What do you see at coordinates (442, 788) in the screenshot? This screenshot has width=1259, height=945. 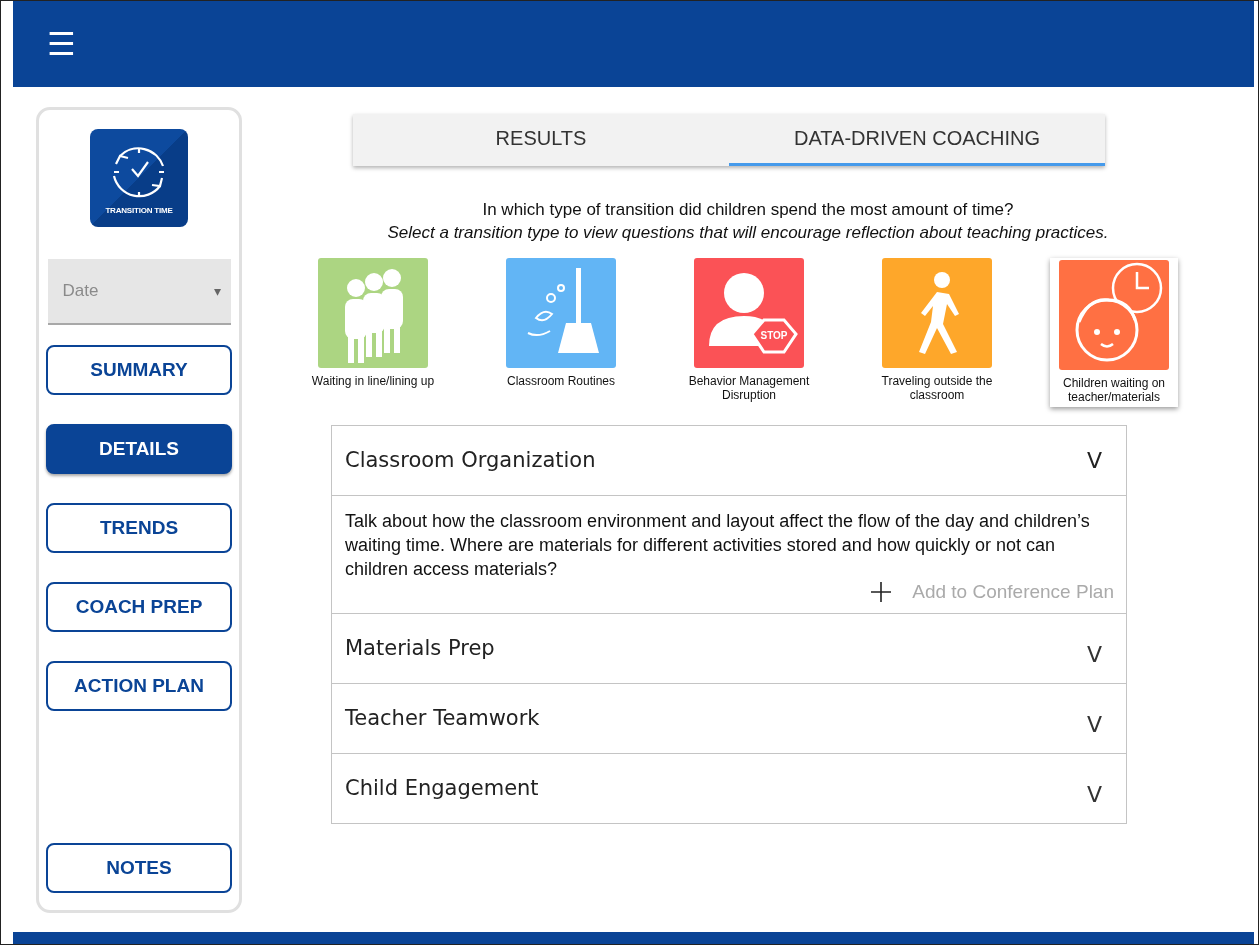 I see `accordion-title: Child Engagement` at bounding box center [442, 788].